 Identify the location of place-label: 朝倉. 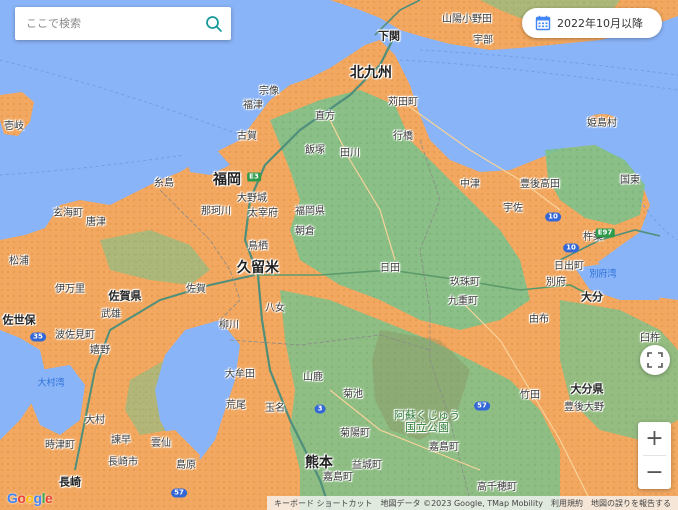
(305, 232).